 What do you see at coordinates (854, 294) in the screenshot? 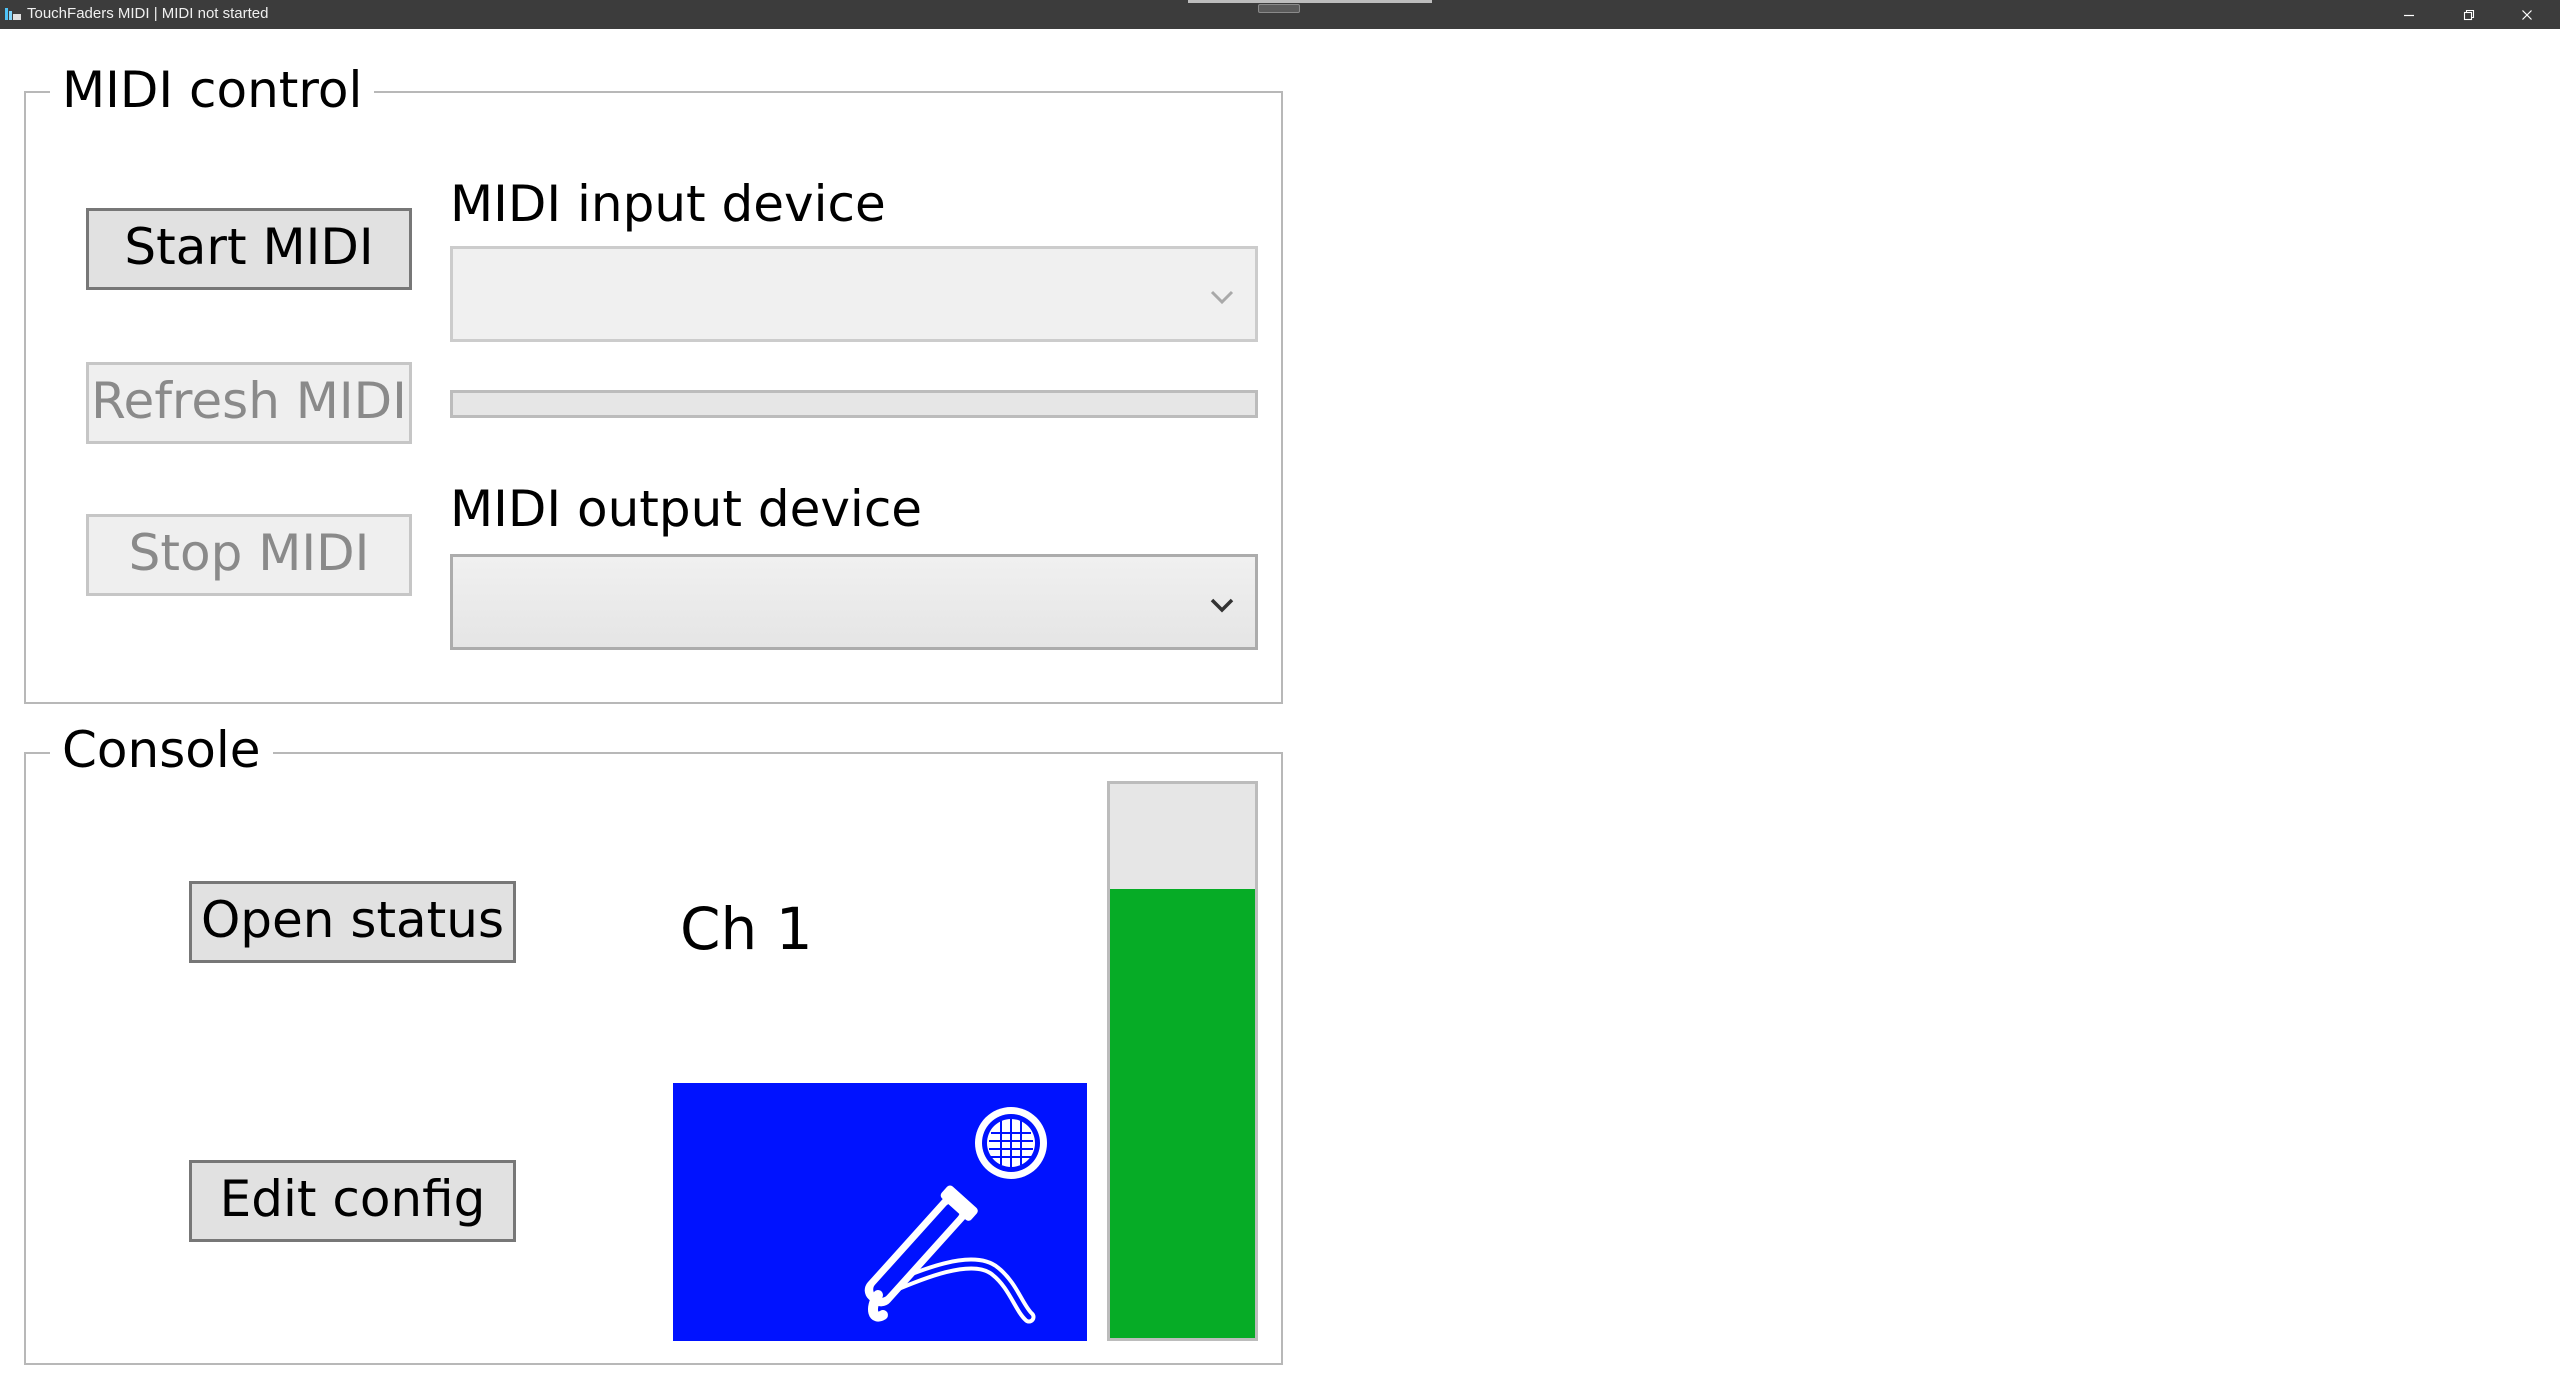
I see `midi-input-dropdown` at bounding box center [854, 294].